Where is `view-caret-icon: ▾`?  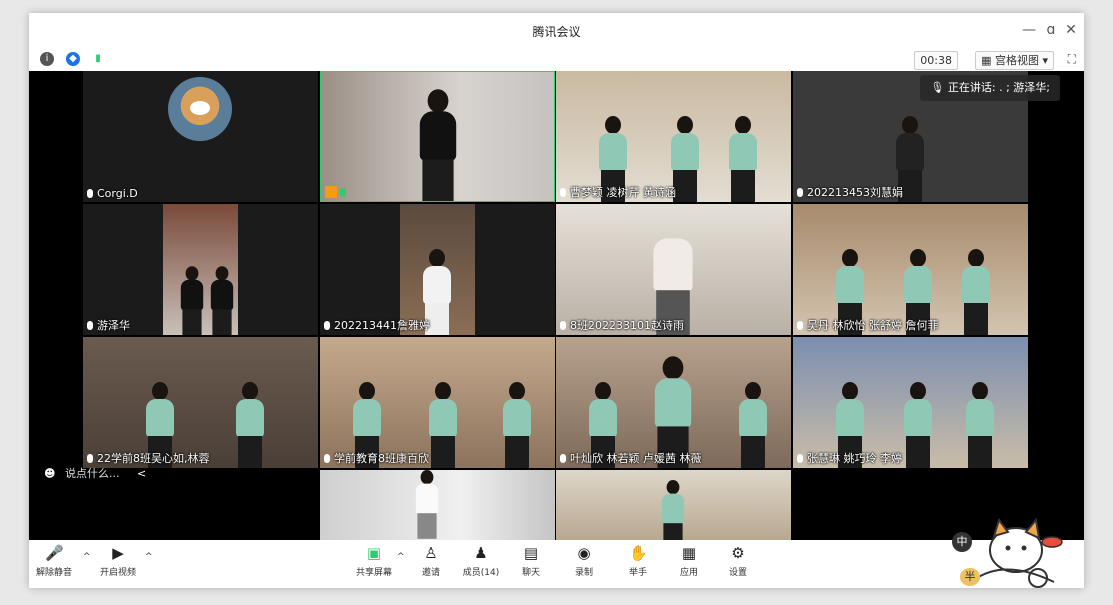
view-caret-icon: ▾ is located at coordinates (1045, 60).